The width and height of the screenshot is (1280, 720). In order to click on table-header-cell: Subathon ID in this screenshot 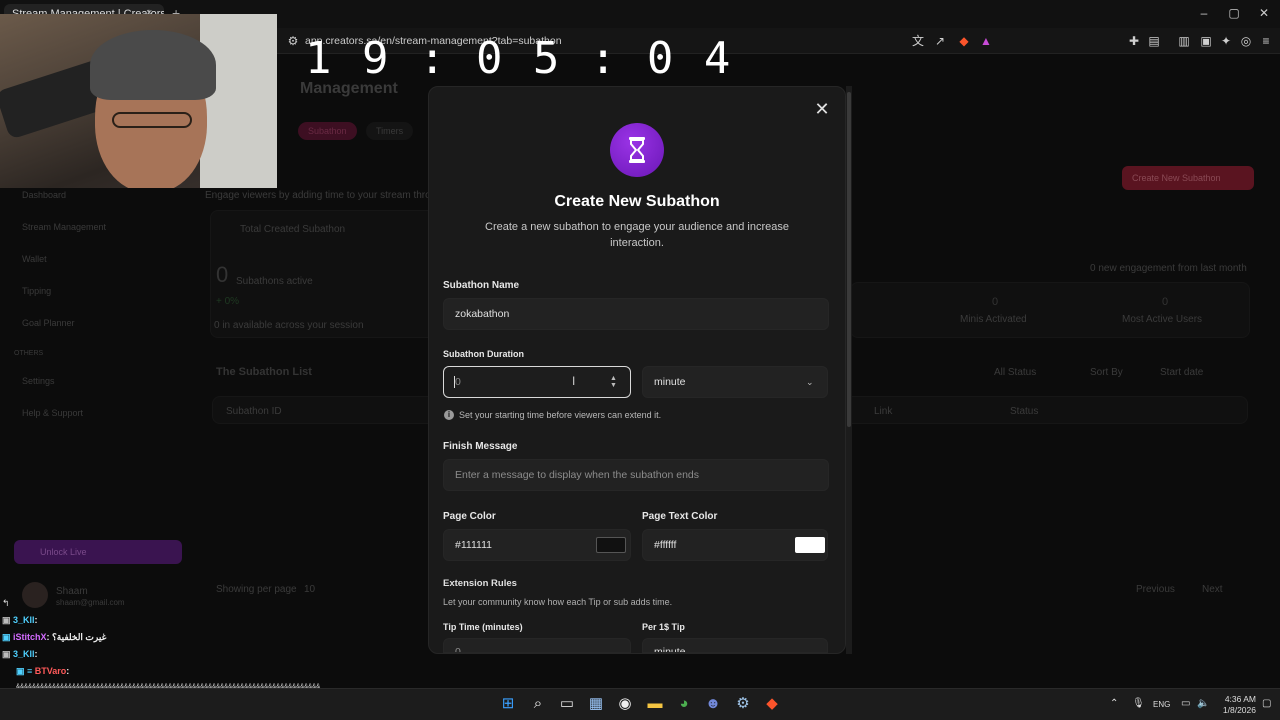, I will do `click(254, 411)`.